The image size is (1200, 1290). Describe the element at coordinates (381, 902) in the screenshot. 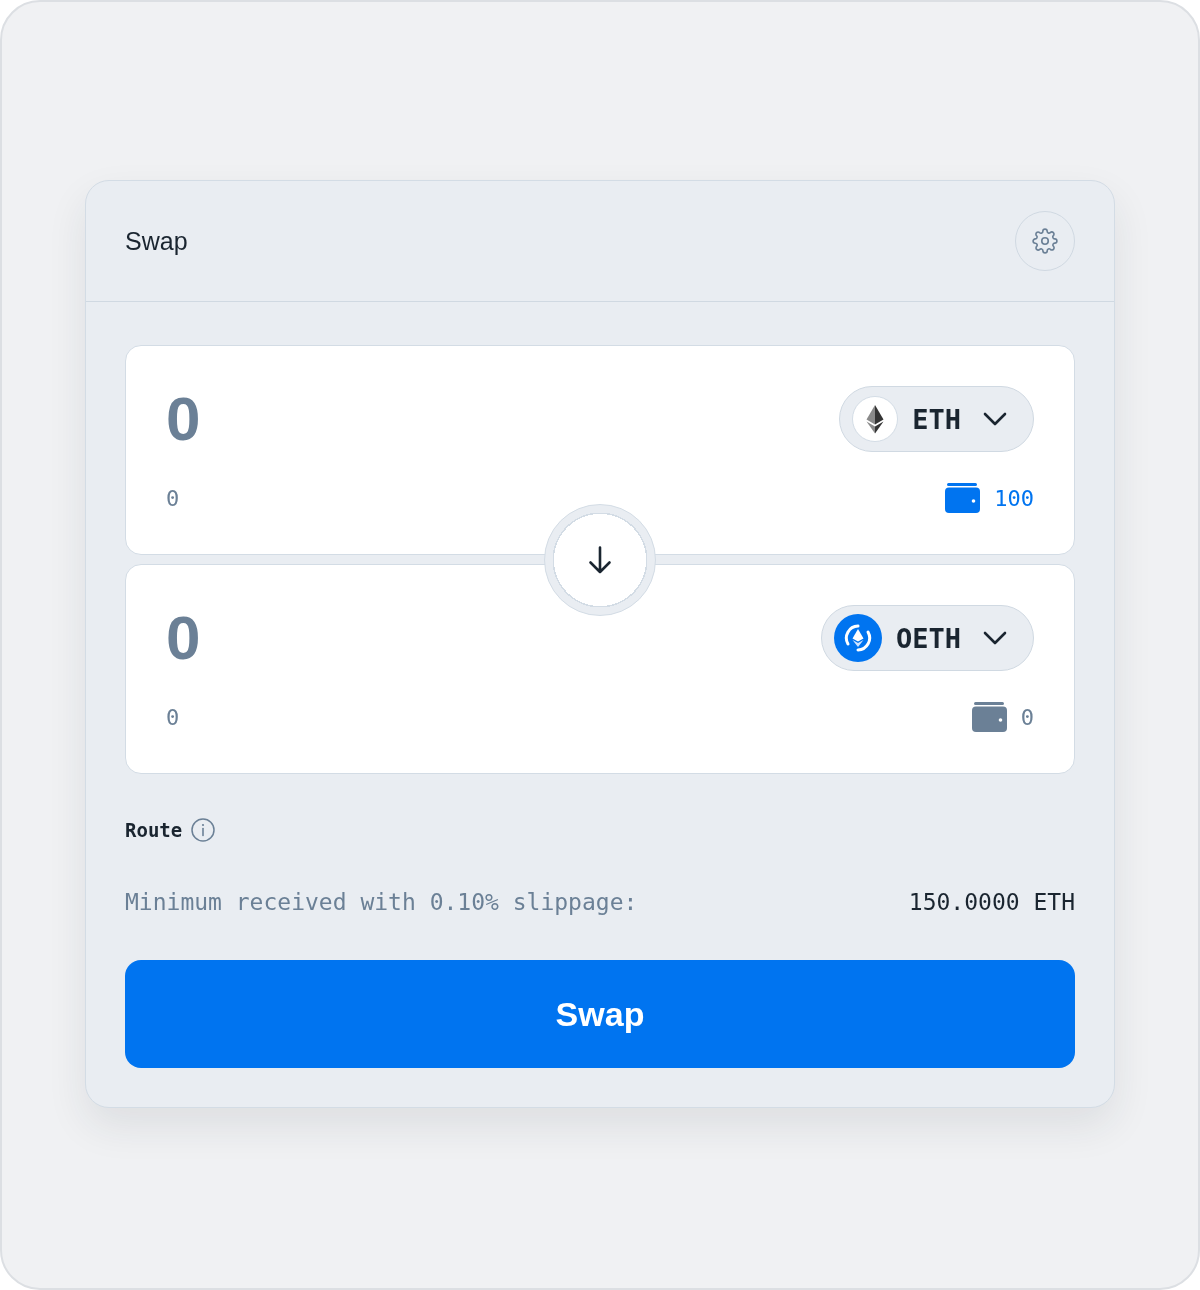

I see `minimum-received-label: Minimum received with 0.10% slippage:` at that location.